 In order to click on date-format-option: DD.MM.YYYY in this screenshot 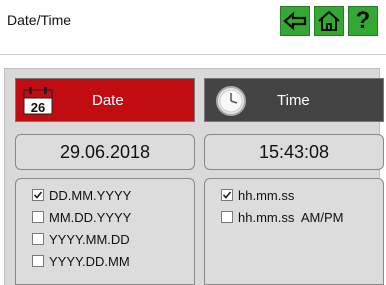, I will do `click(81, 195)`.